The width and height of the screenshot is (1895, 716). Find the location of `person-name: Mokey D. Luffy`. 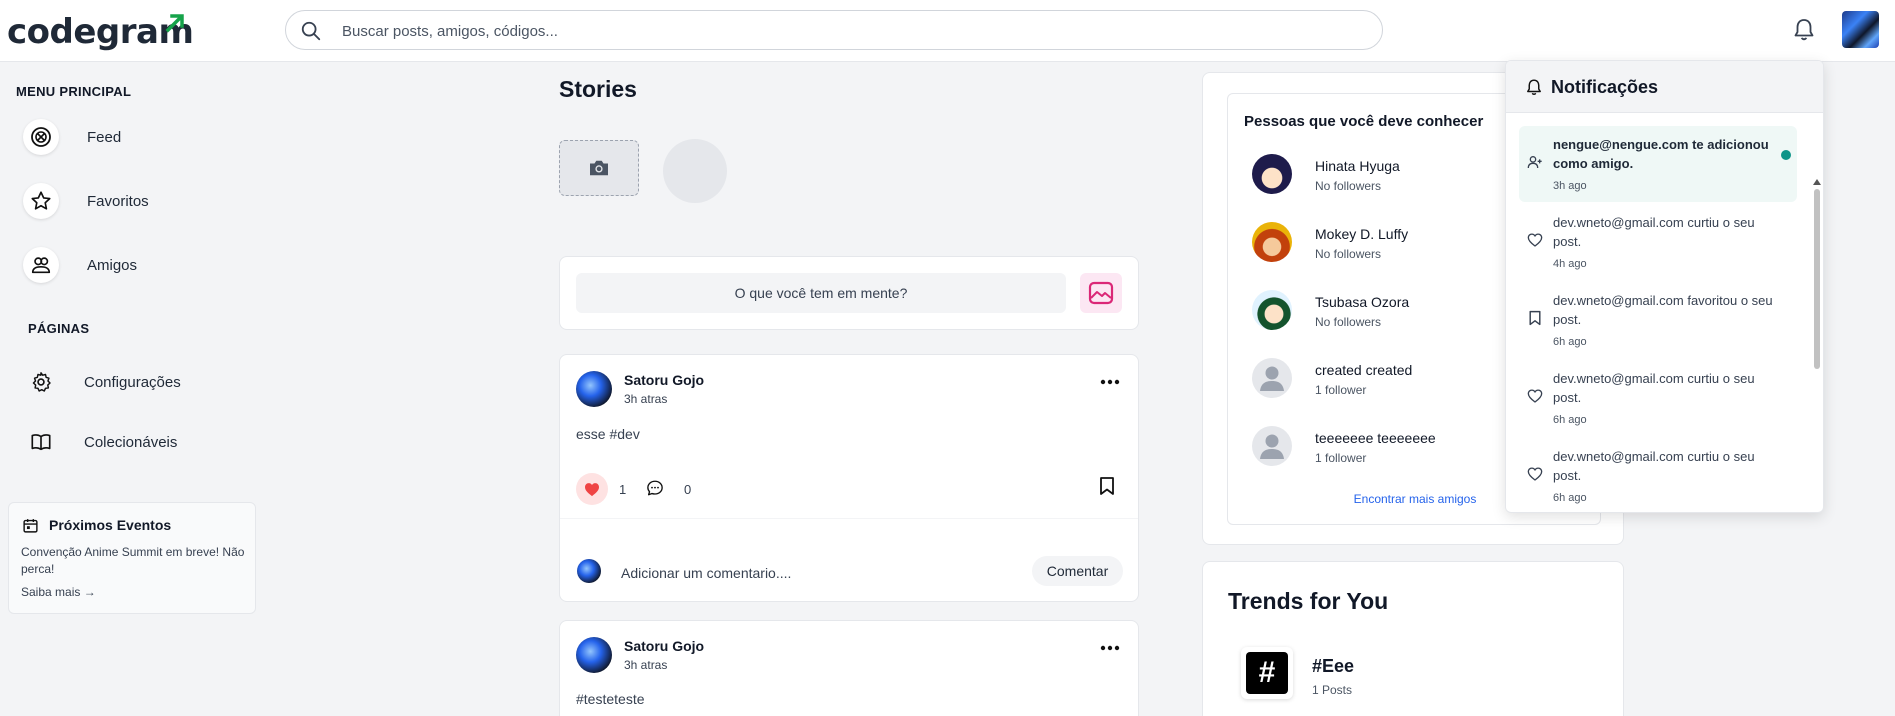

person-name: Mokey D. Luffy is located at coordinates (1362, 234).